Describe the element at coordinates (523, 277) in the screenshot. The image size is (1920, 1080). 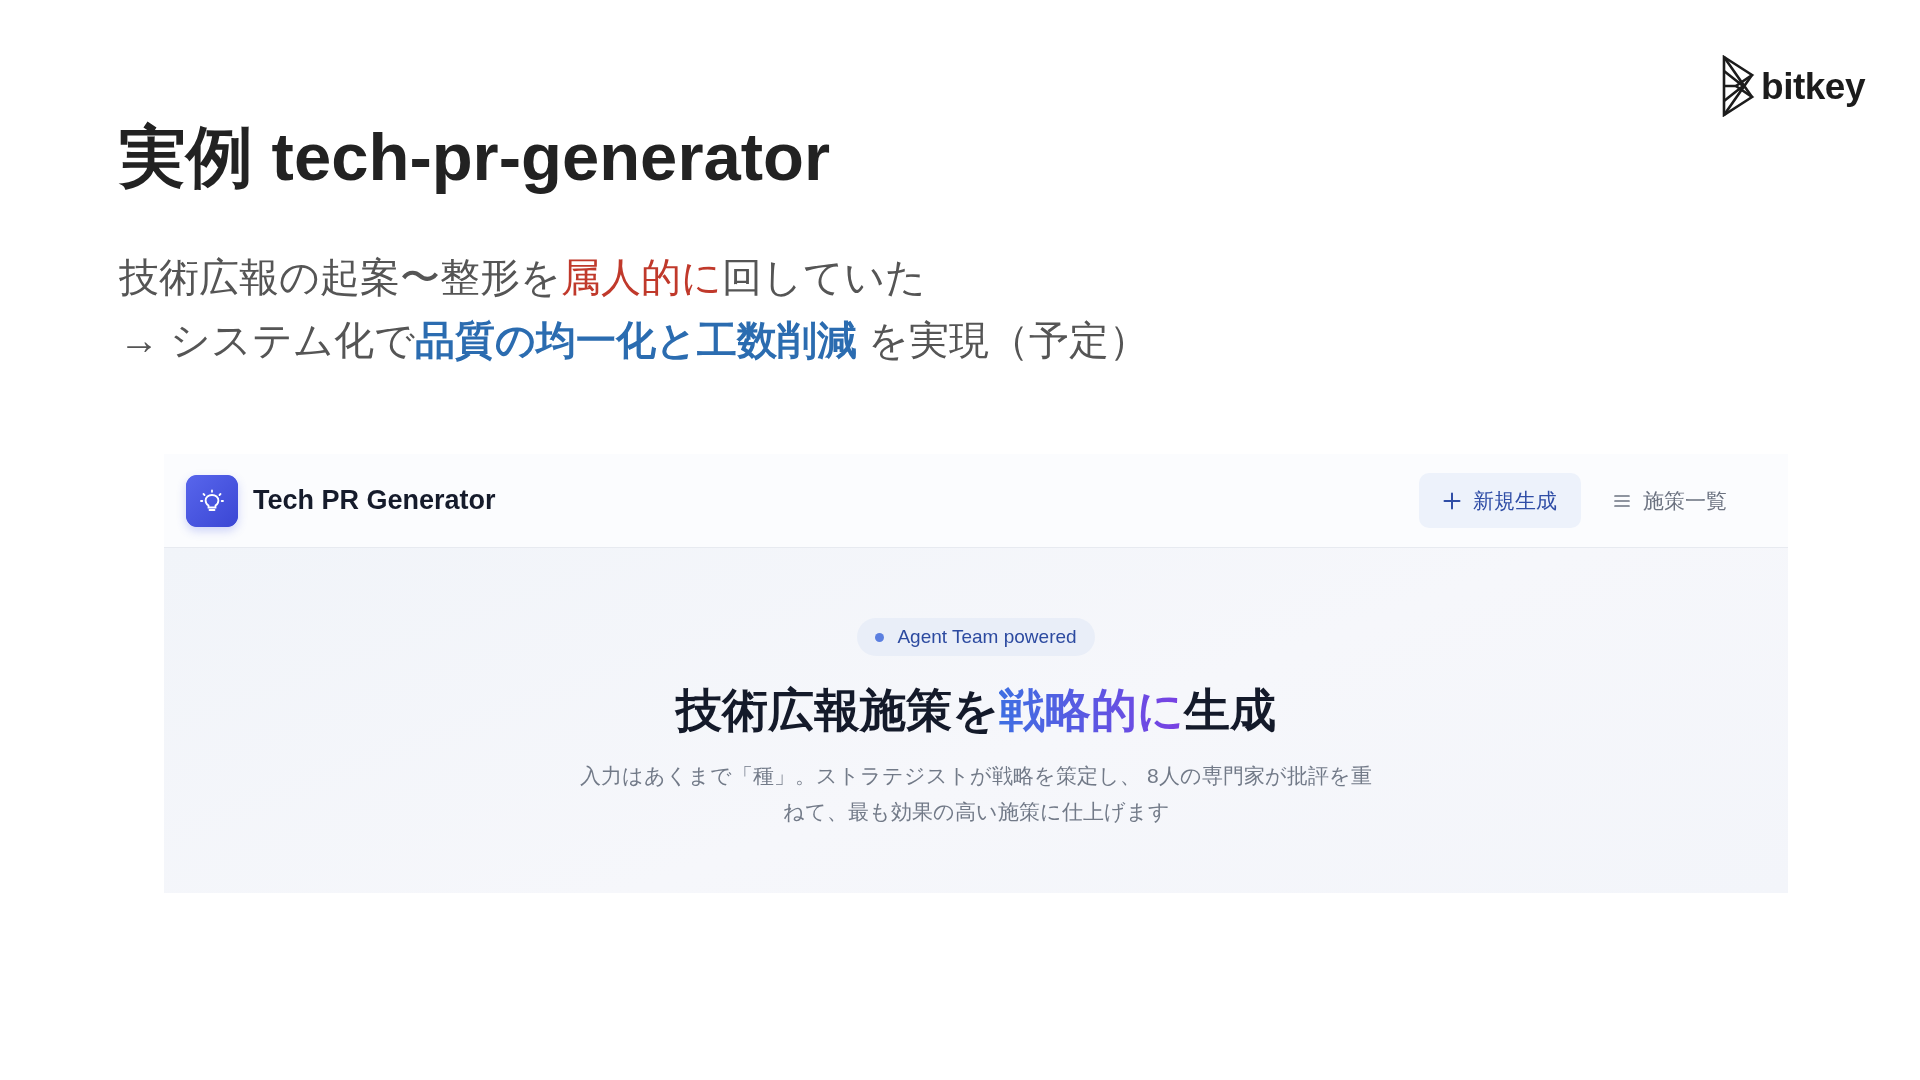
I see `subtitle-line: 技術広報の起案〜整形を属人的に回していた` at that location.